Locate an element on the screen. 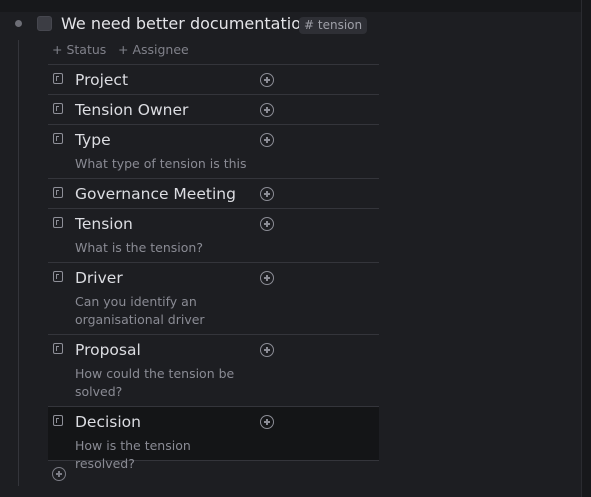 This screenshot has width=591, height=497. task-checkbox is located at coordinates (44, 23).